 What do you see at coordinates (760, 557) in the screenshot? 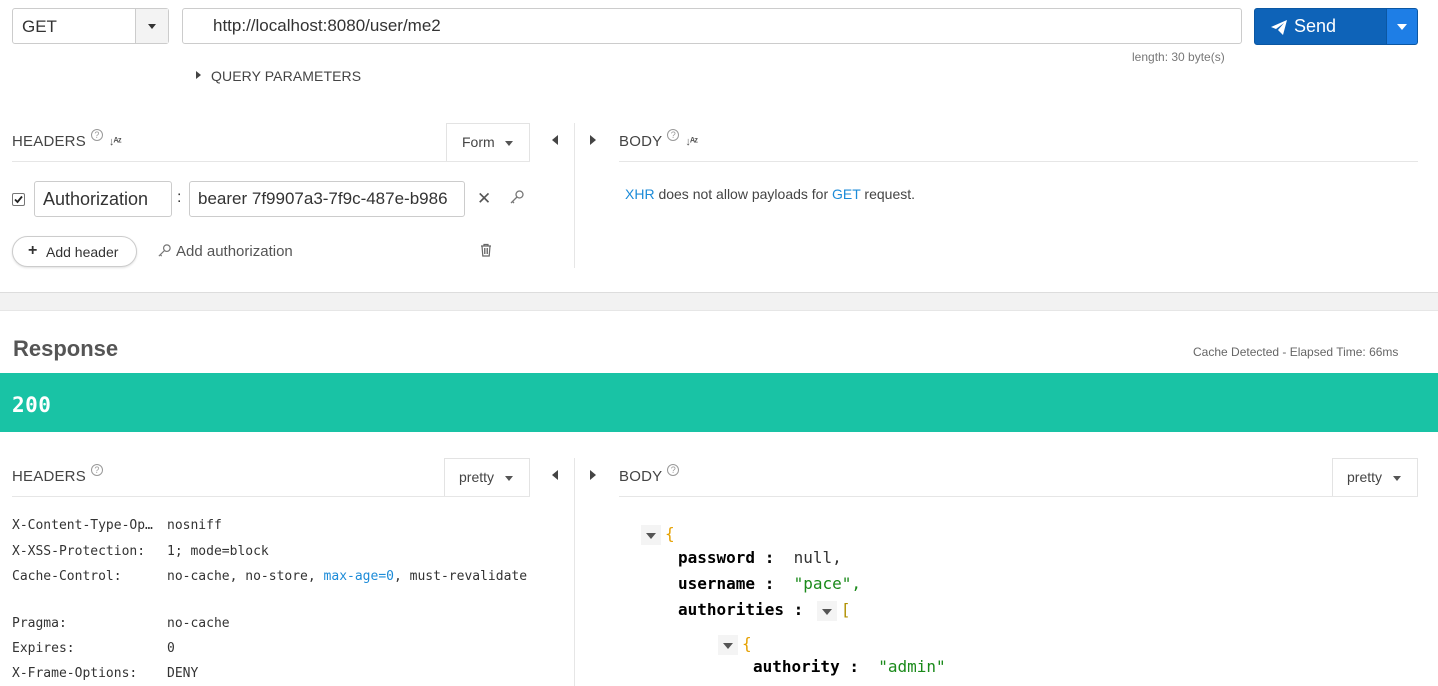
I see `json-field: password : null,` at bounding box center [760, 557].